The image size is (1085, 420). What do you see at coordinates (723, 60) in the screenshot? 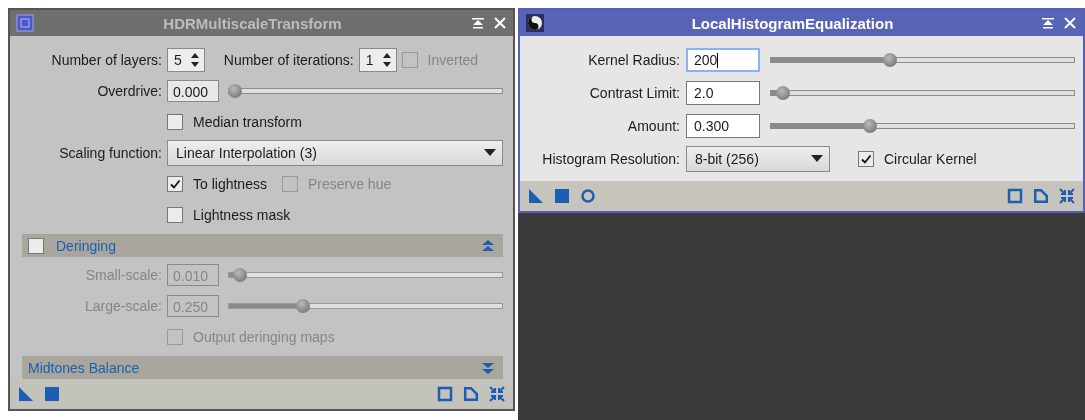
I see `number-field: 200` at bounding box center [723, 60].